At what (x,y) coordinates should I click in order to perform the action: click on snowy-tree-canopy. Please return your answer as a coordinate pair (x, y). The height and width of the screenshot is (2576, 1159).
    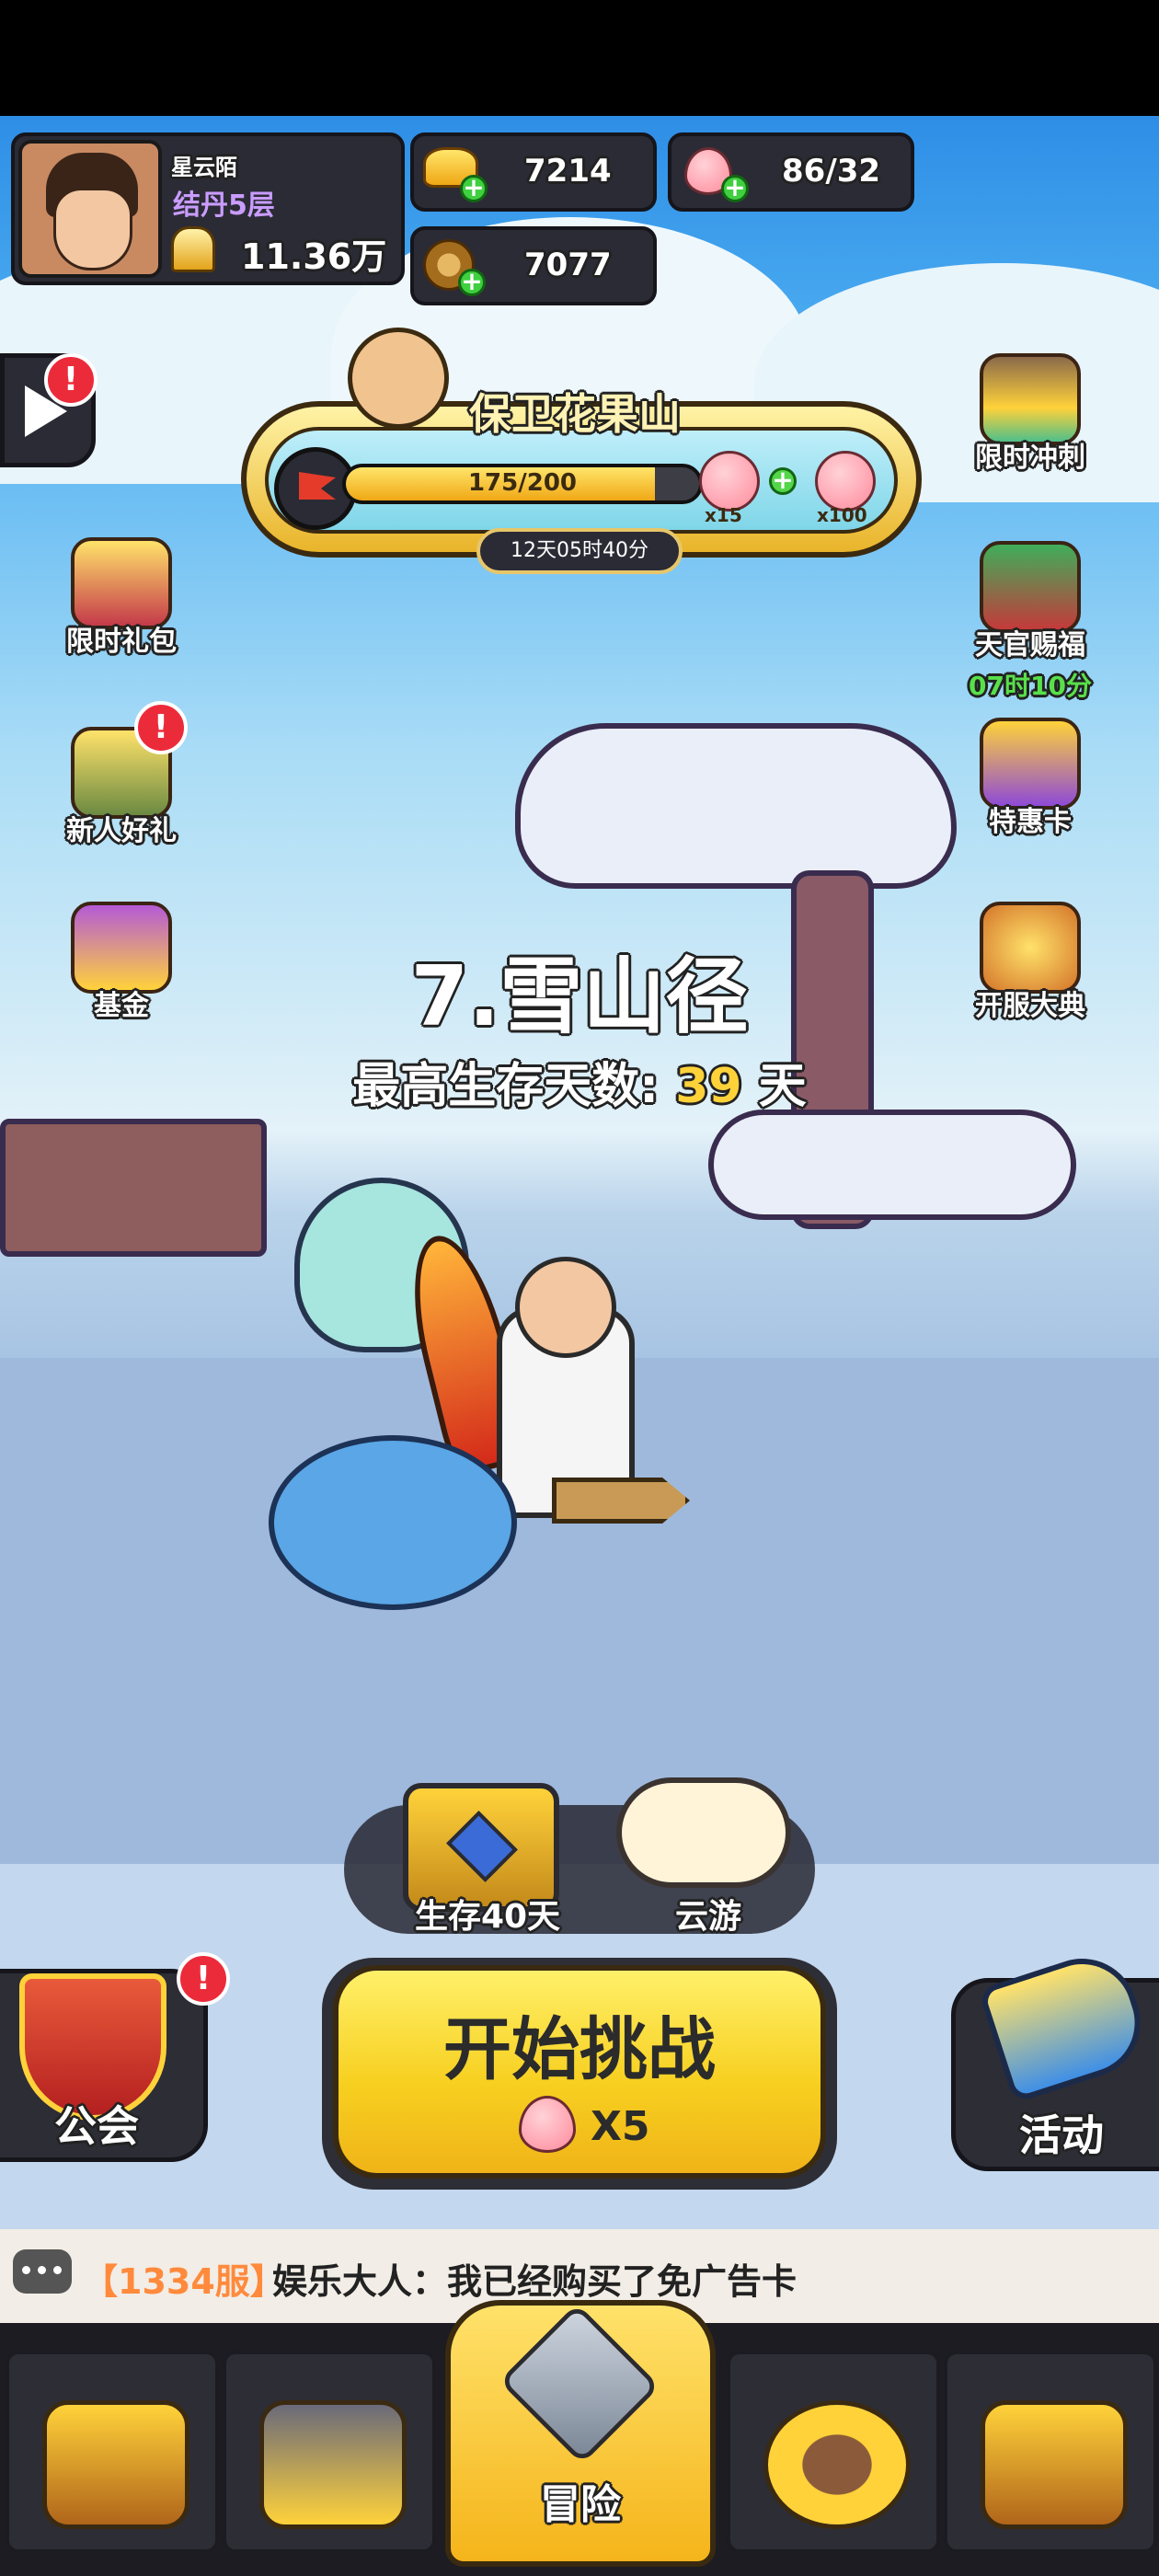
    Looking at the image, I should click on (736, 806).